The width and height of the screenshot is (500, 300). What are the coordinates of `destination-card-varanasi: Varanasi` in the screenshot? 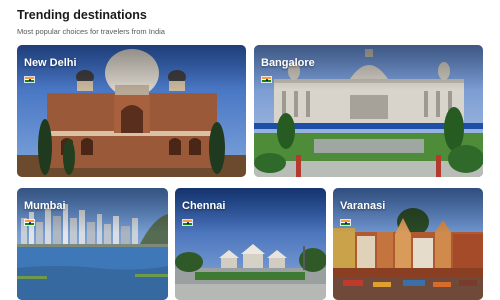 It's located at (408, 244).